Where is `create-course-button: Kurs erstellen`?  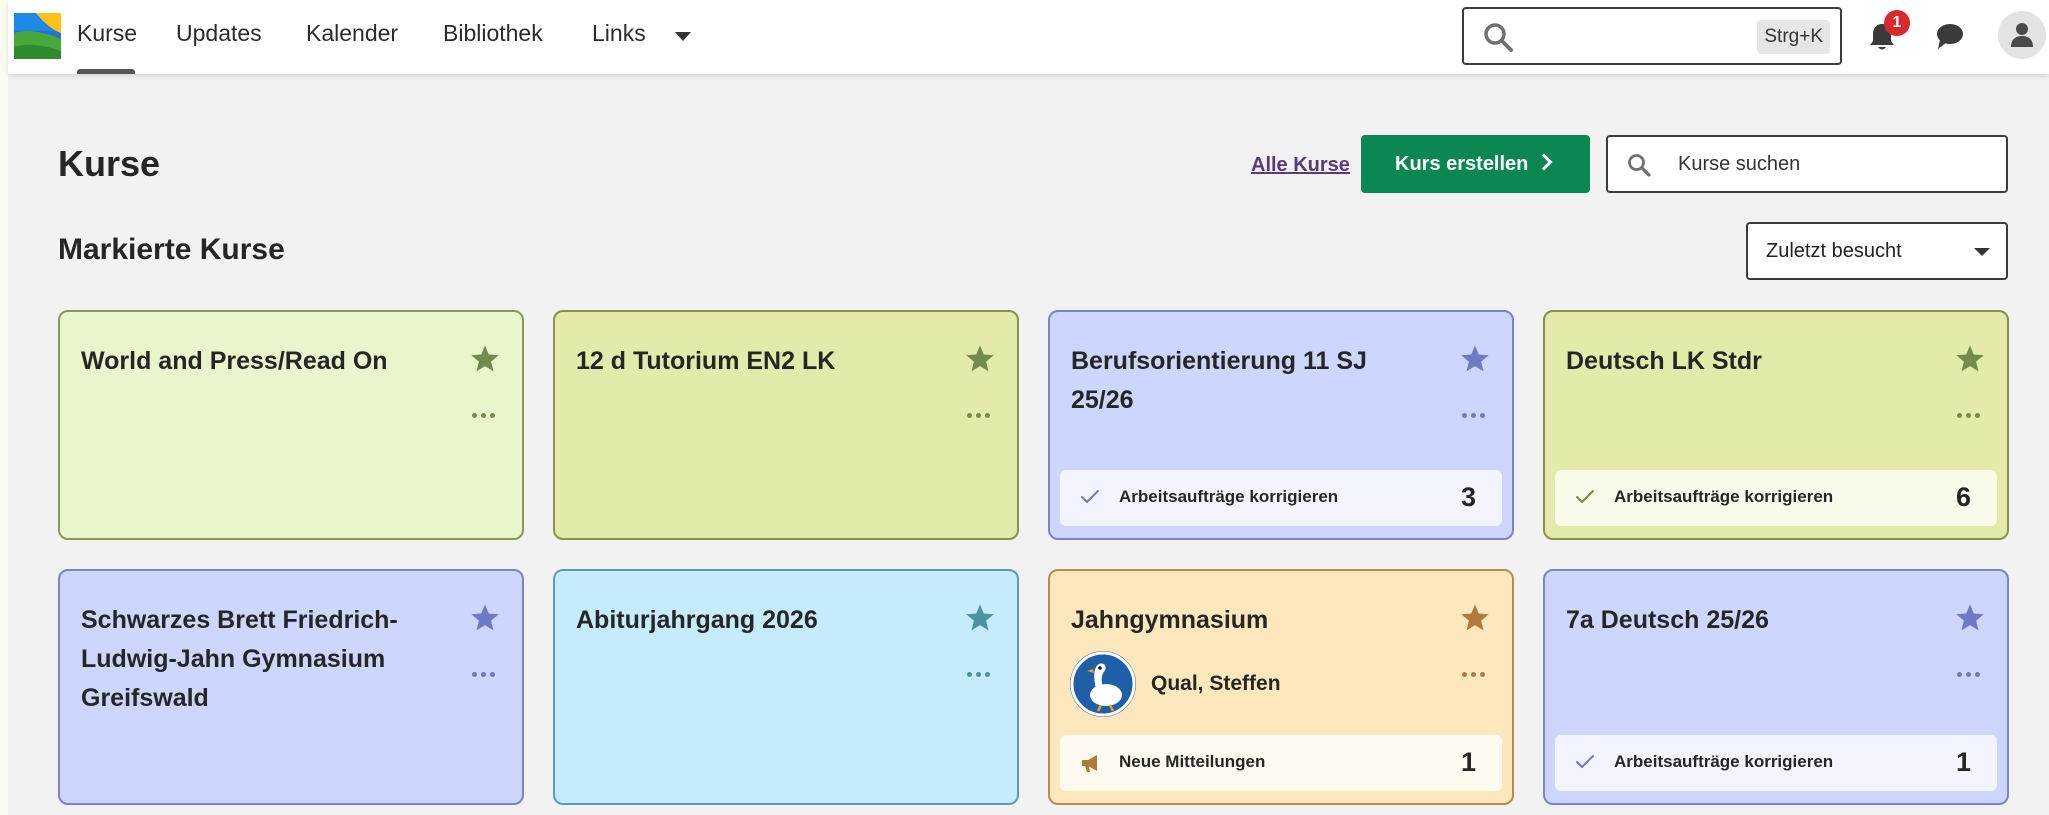 create-course-button: Kurs erstellen is located at coordinates (1475, 164).